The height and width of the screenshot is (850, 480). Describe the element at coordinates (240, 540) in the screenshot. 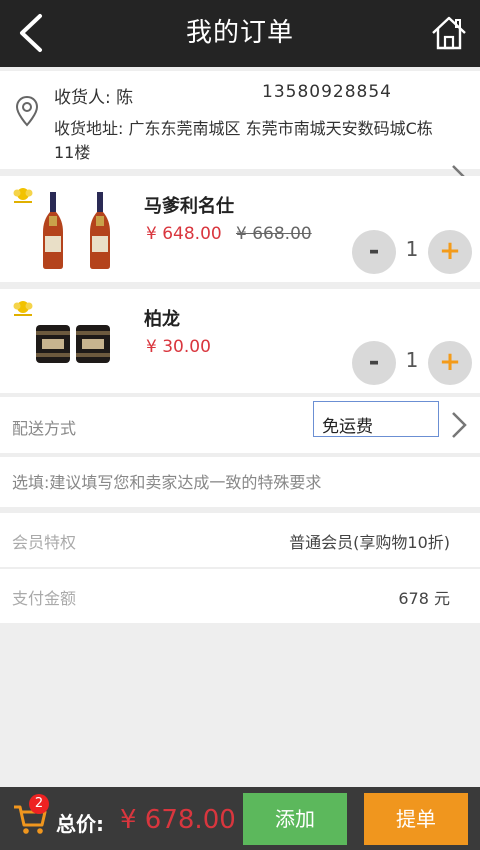

I see `member-privilege-row: 会员特权 普通会员(享购物10折)` at that location.